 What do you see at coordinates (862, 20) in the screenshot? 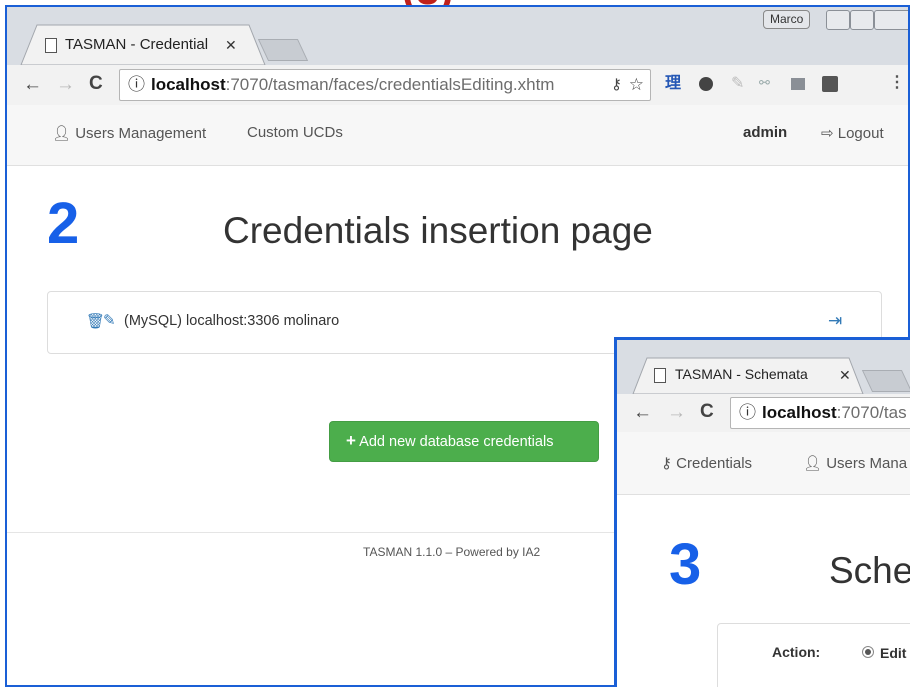
I see `maximize-button` at bounding box center [862, 20].